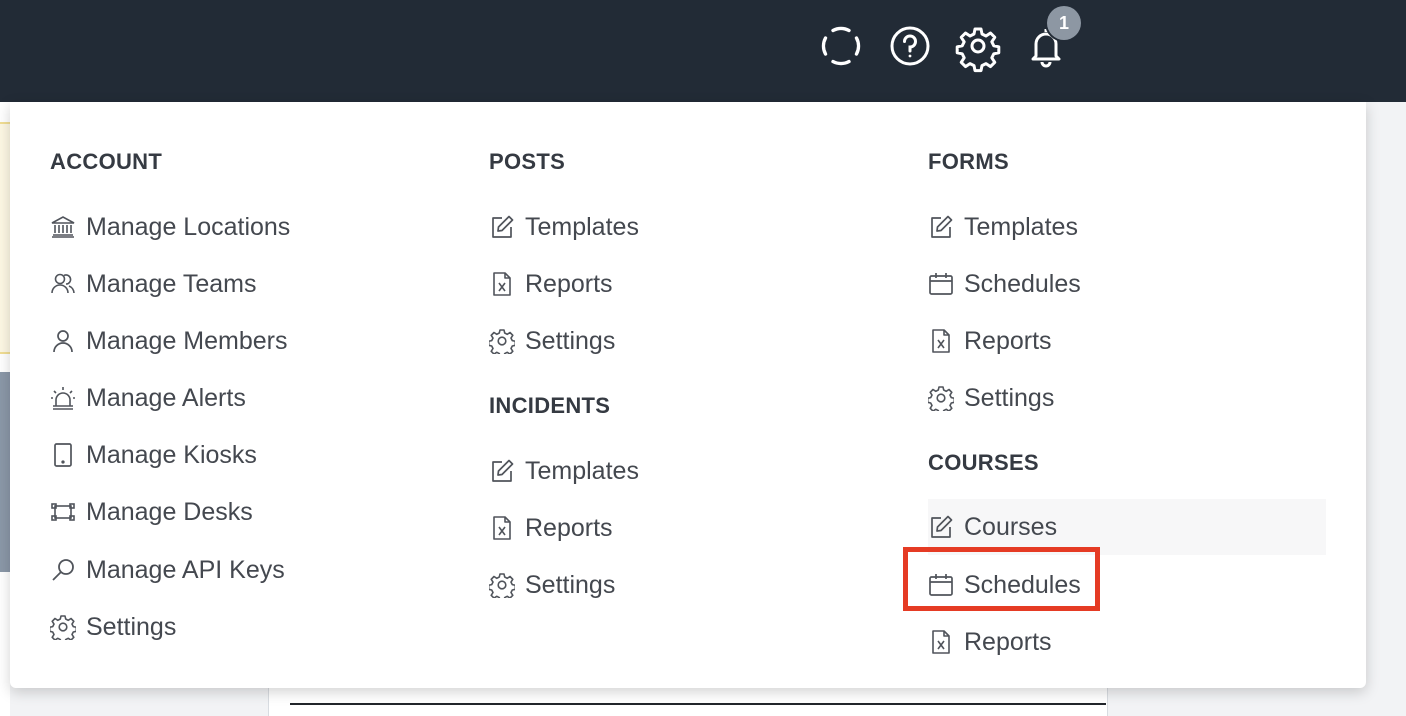 Image resolution: width=1406 pixels, height=716 pixels. I want to click on menu-item-manage-kiosks: Manage Kiosks, so click(153, 455).